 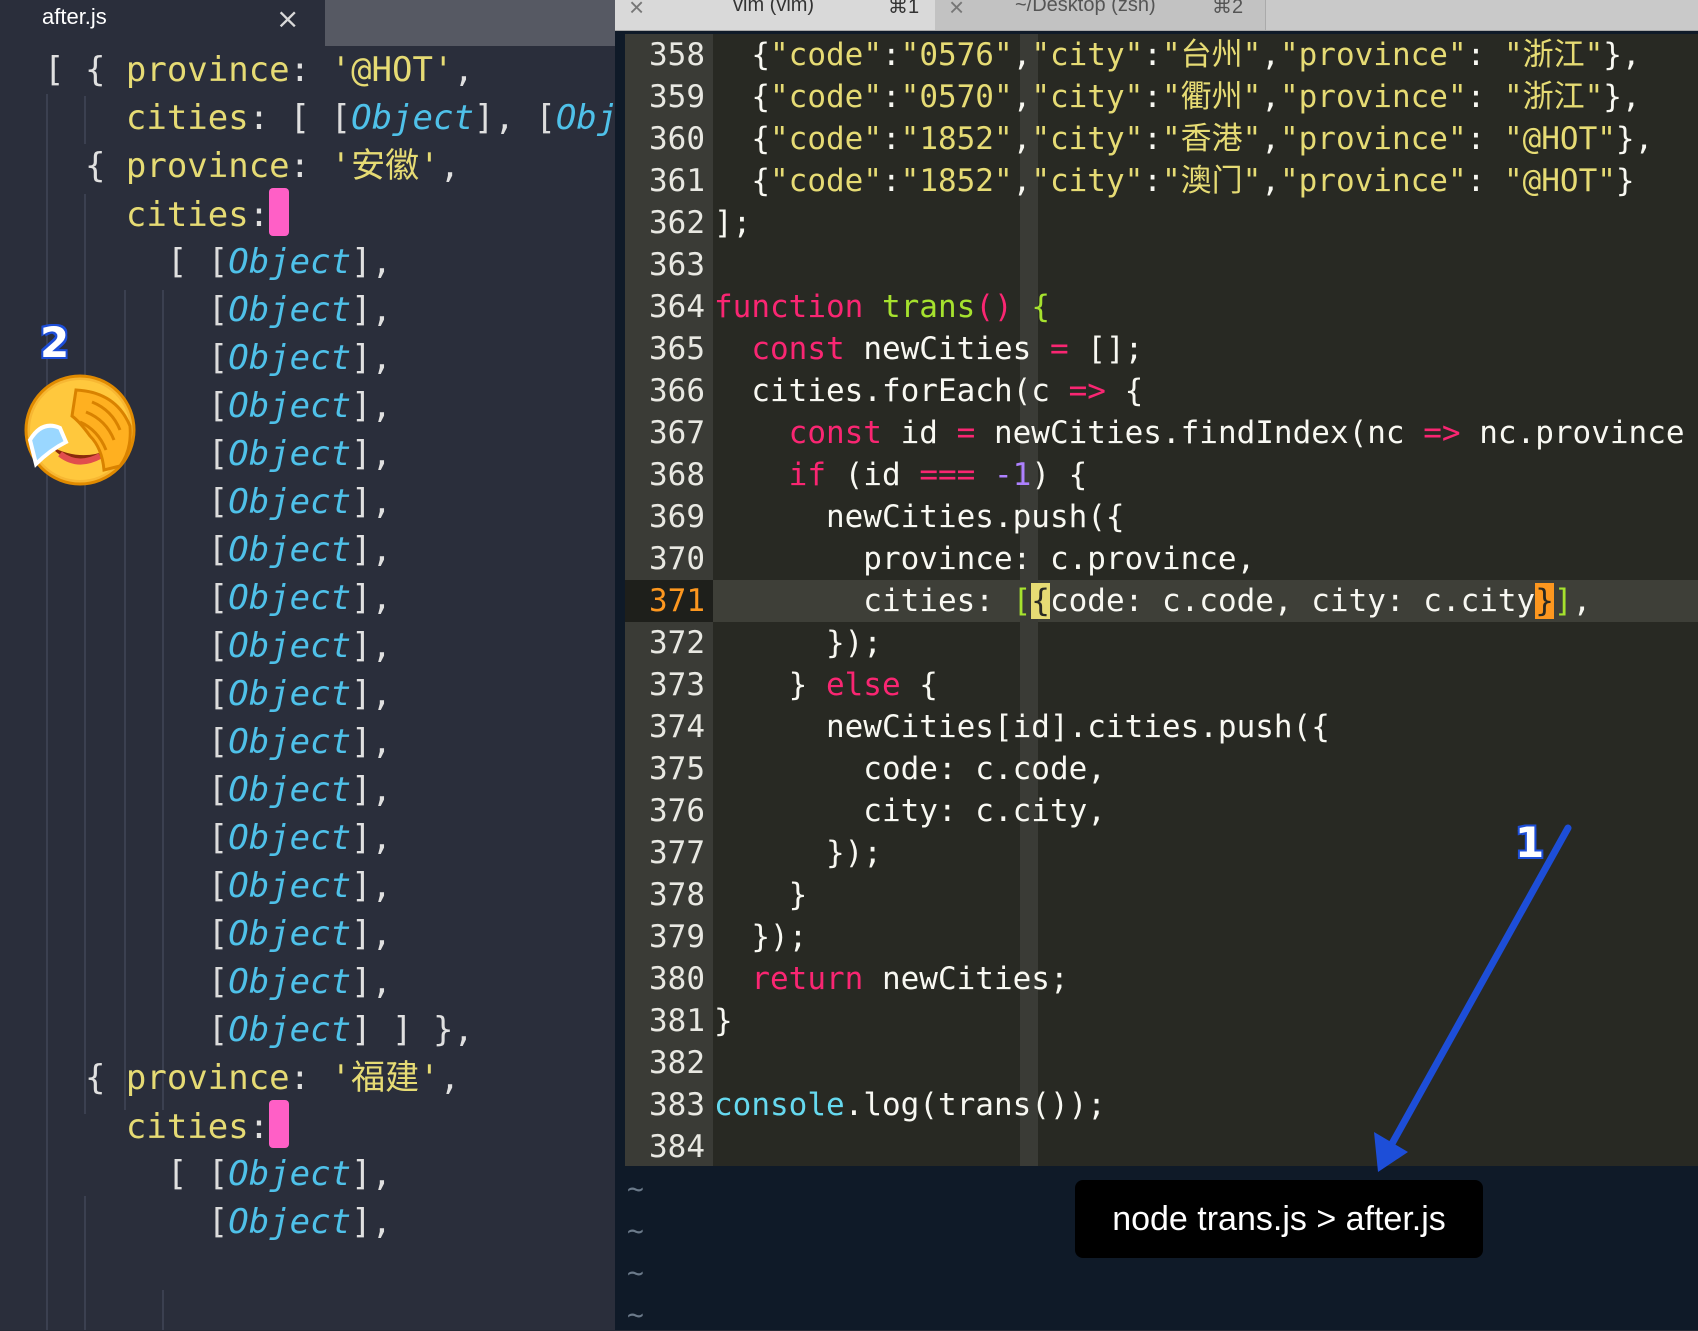 I want to click on line-number: 383, so click(x=677, y=1105).